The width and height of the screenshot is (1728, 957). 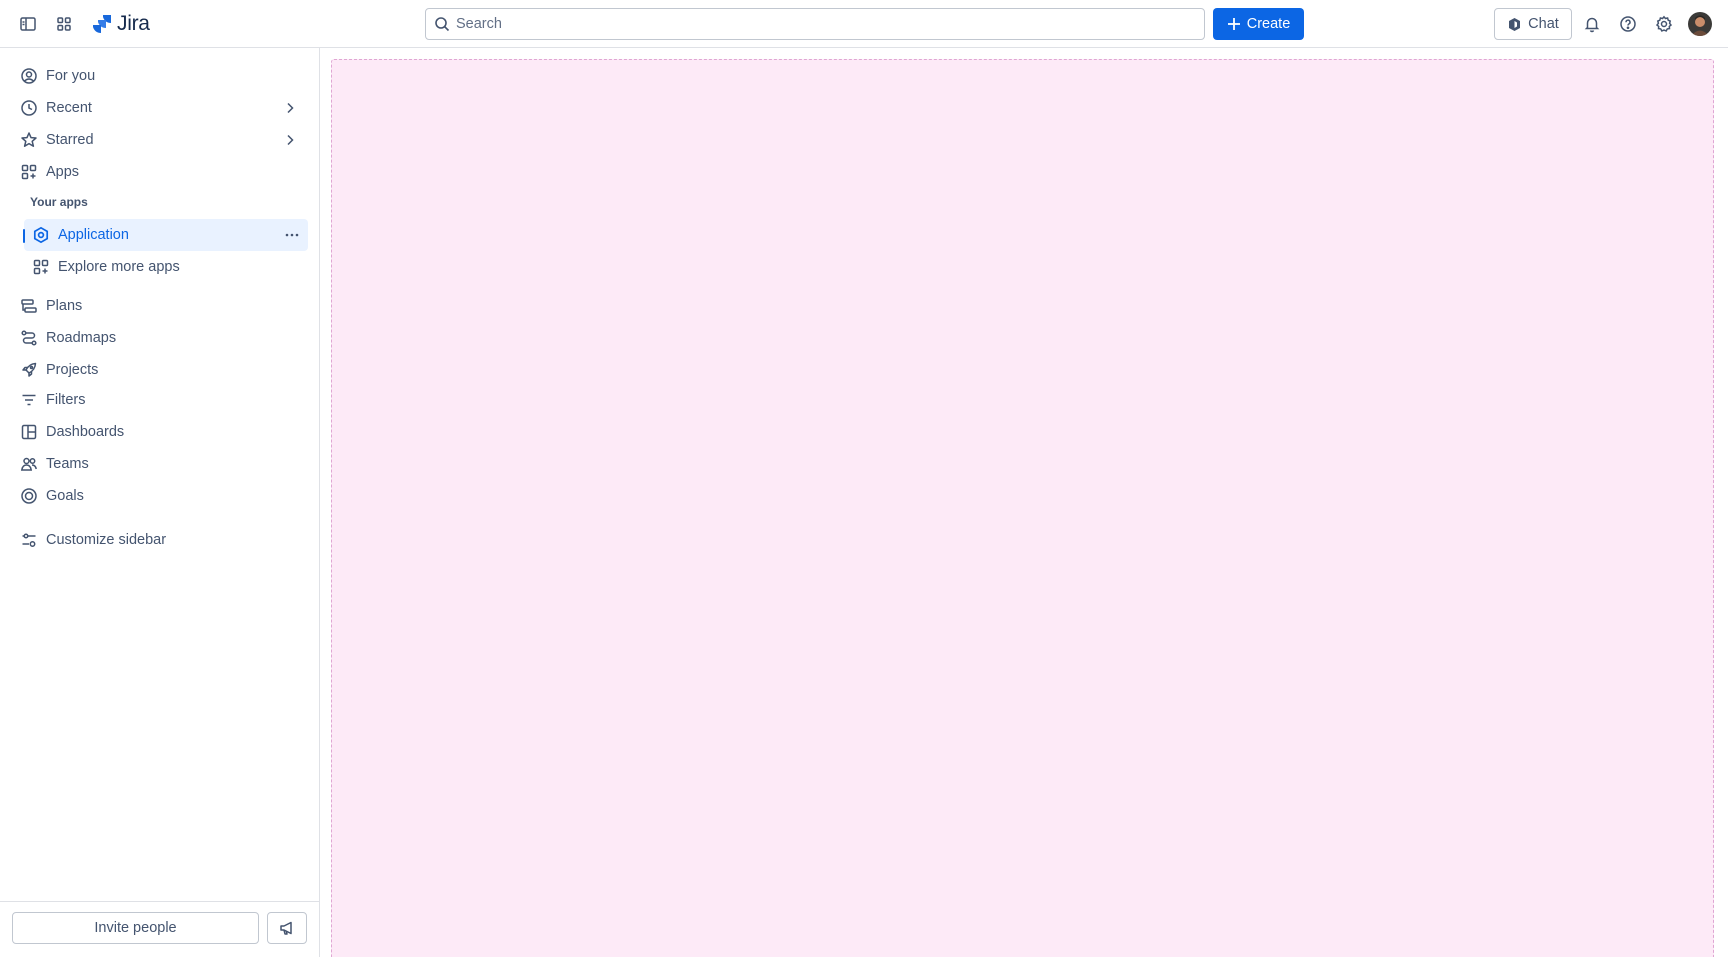 I want to click on more-options-icon, so click(x=292, y=235).